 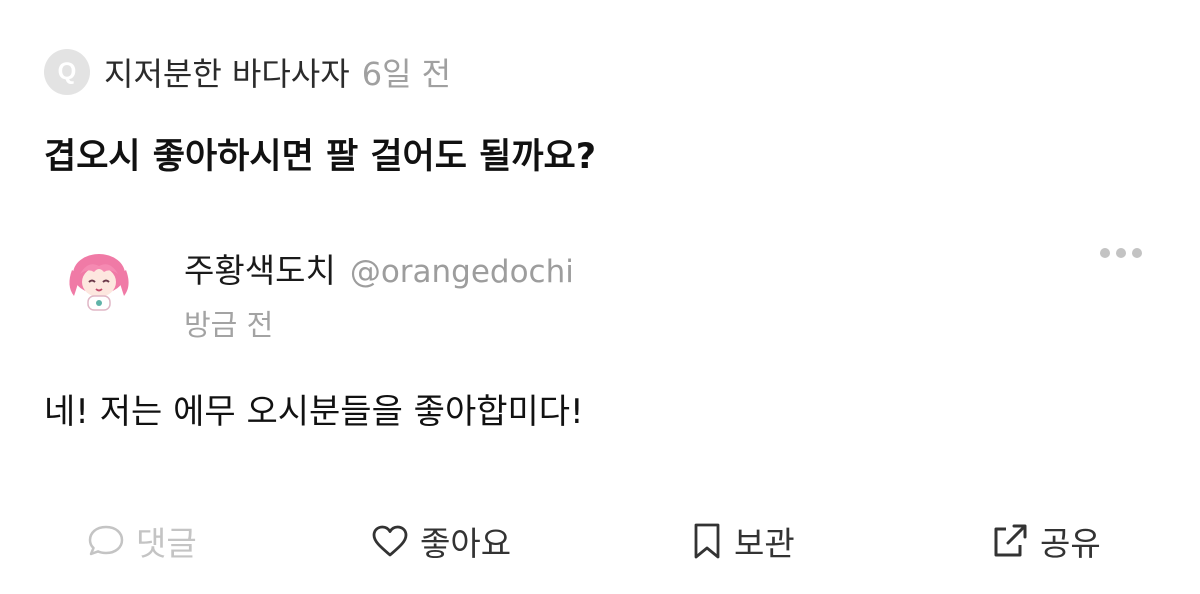 I want to click on share-button: 공유, so click(x=1044, y=541).